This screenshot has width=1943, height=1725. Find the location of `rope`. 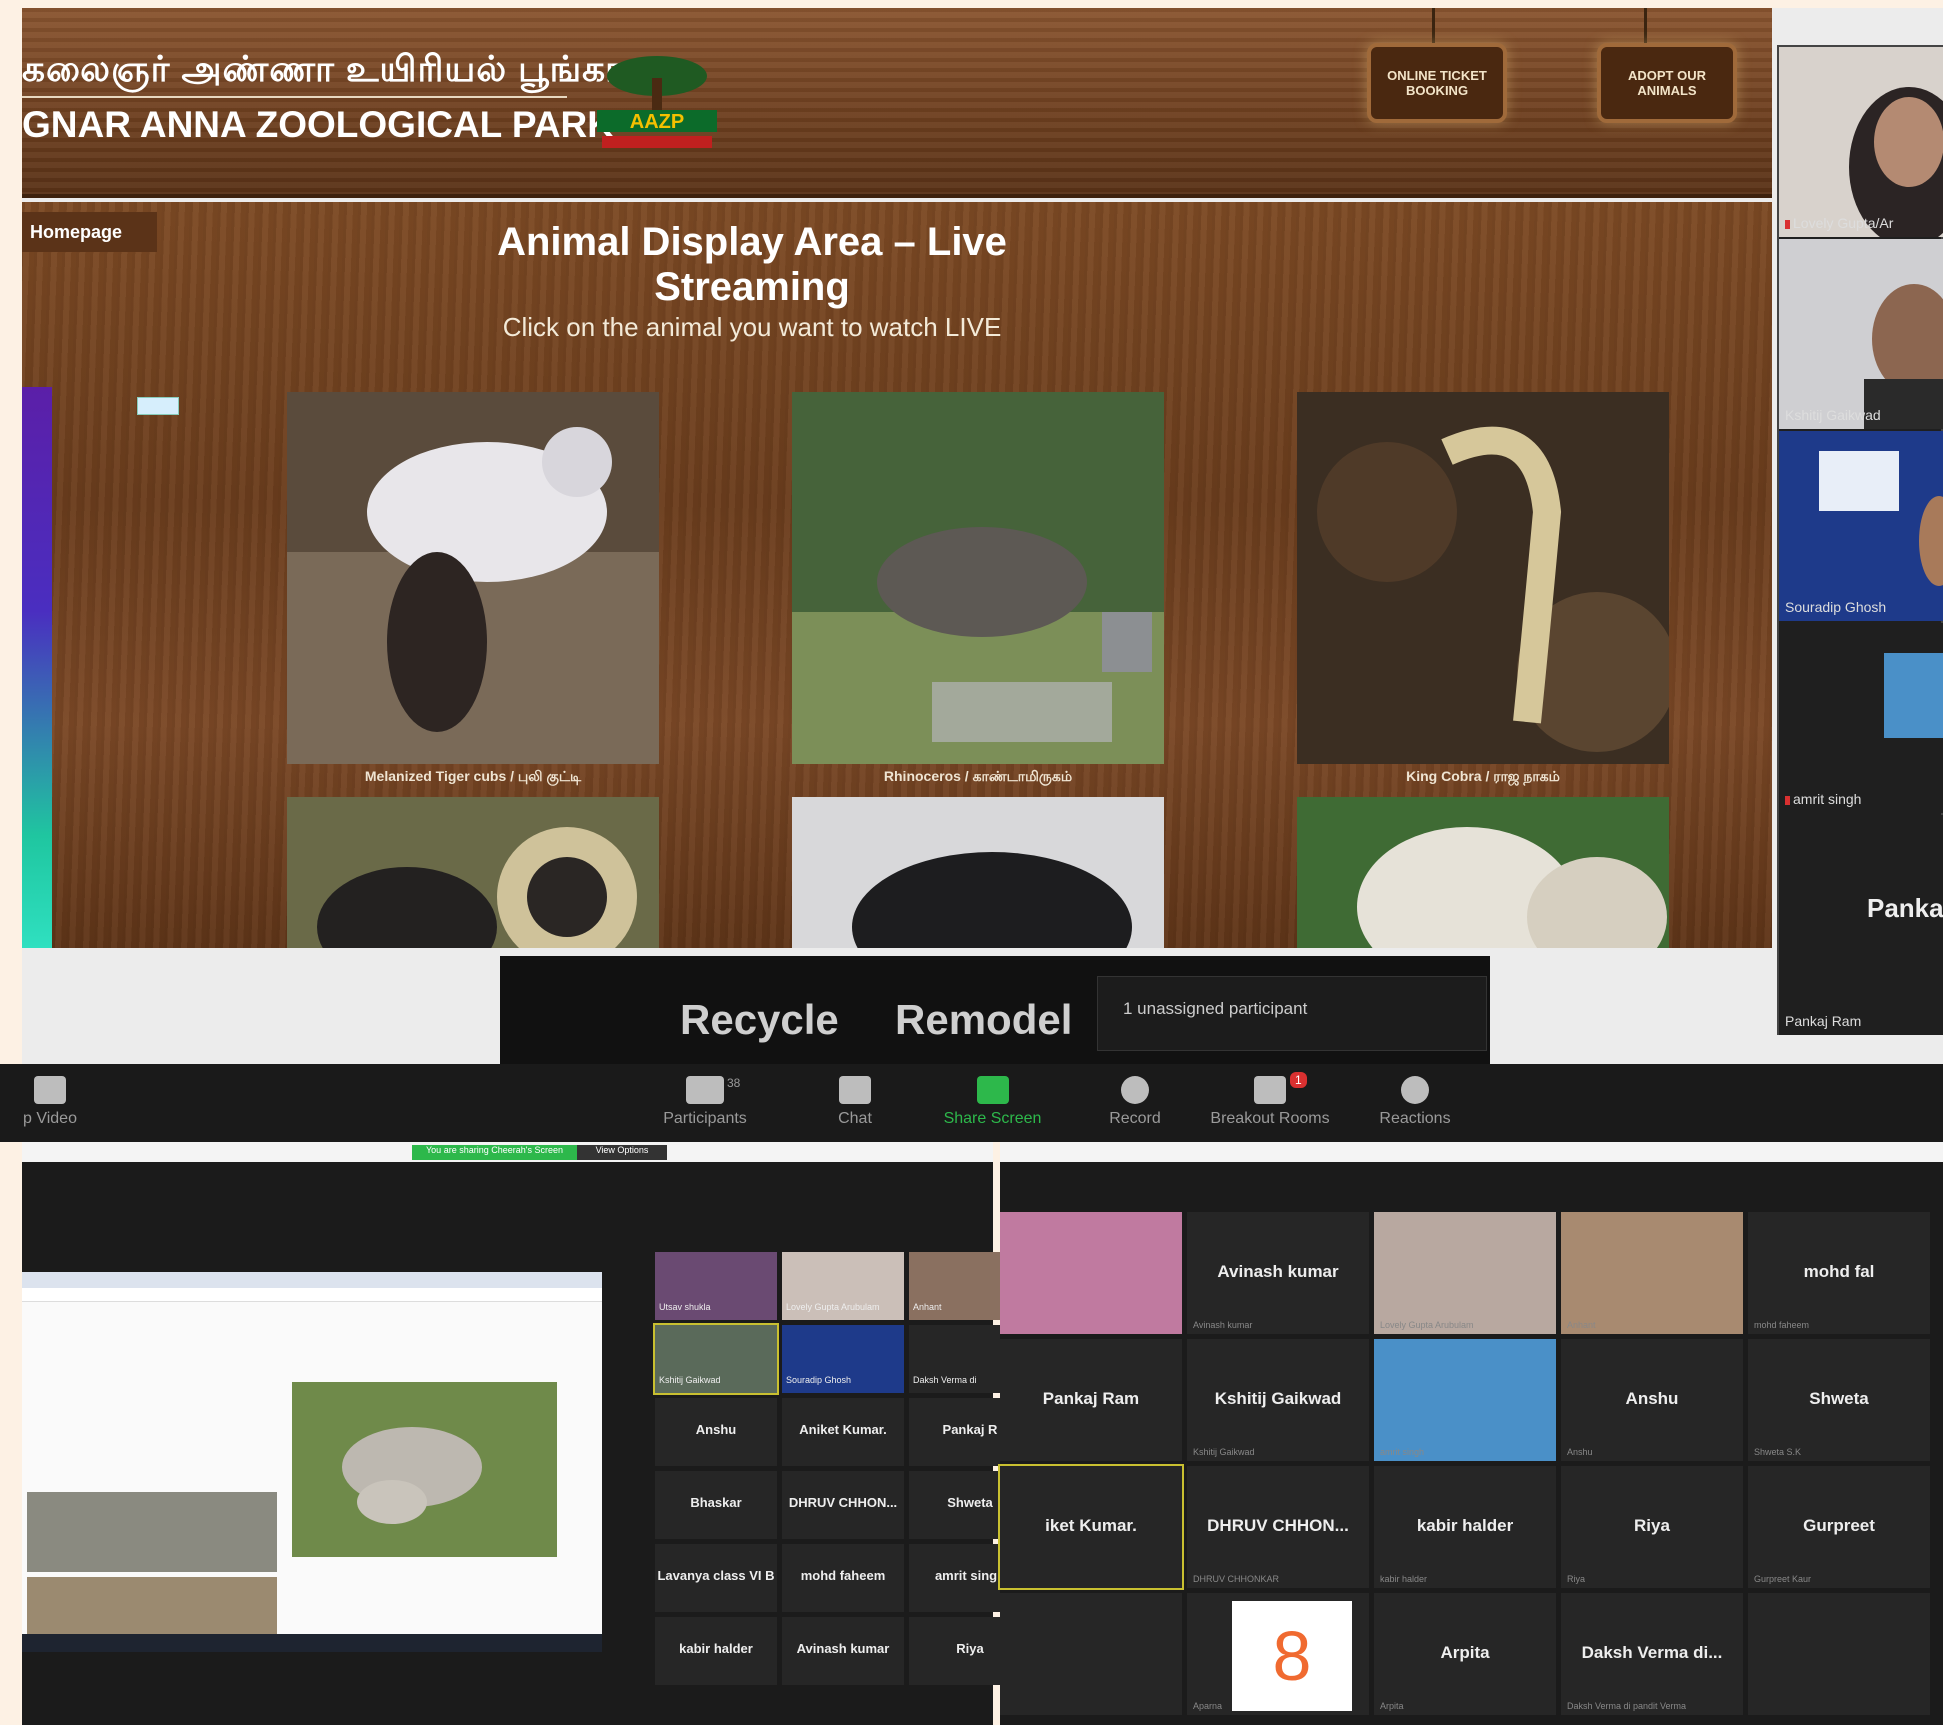

rope is located at coordinates (1645, 27).